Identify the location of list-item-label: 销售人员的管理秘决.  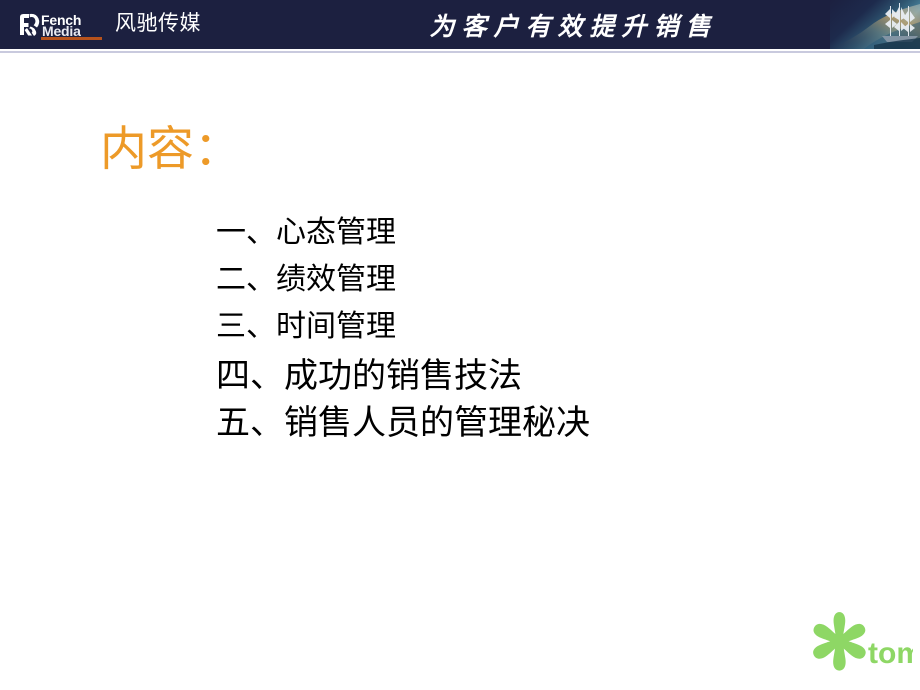
(437, 423).